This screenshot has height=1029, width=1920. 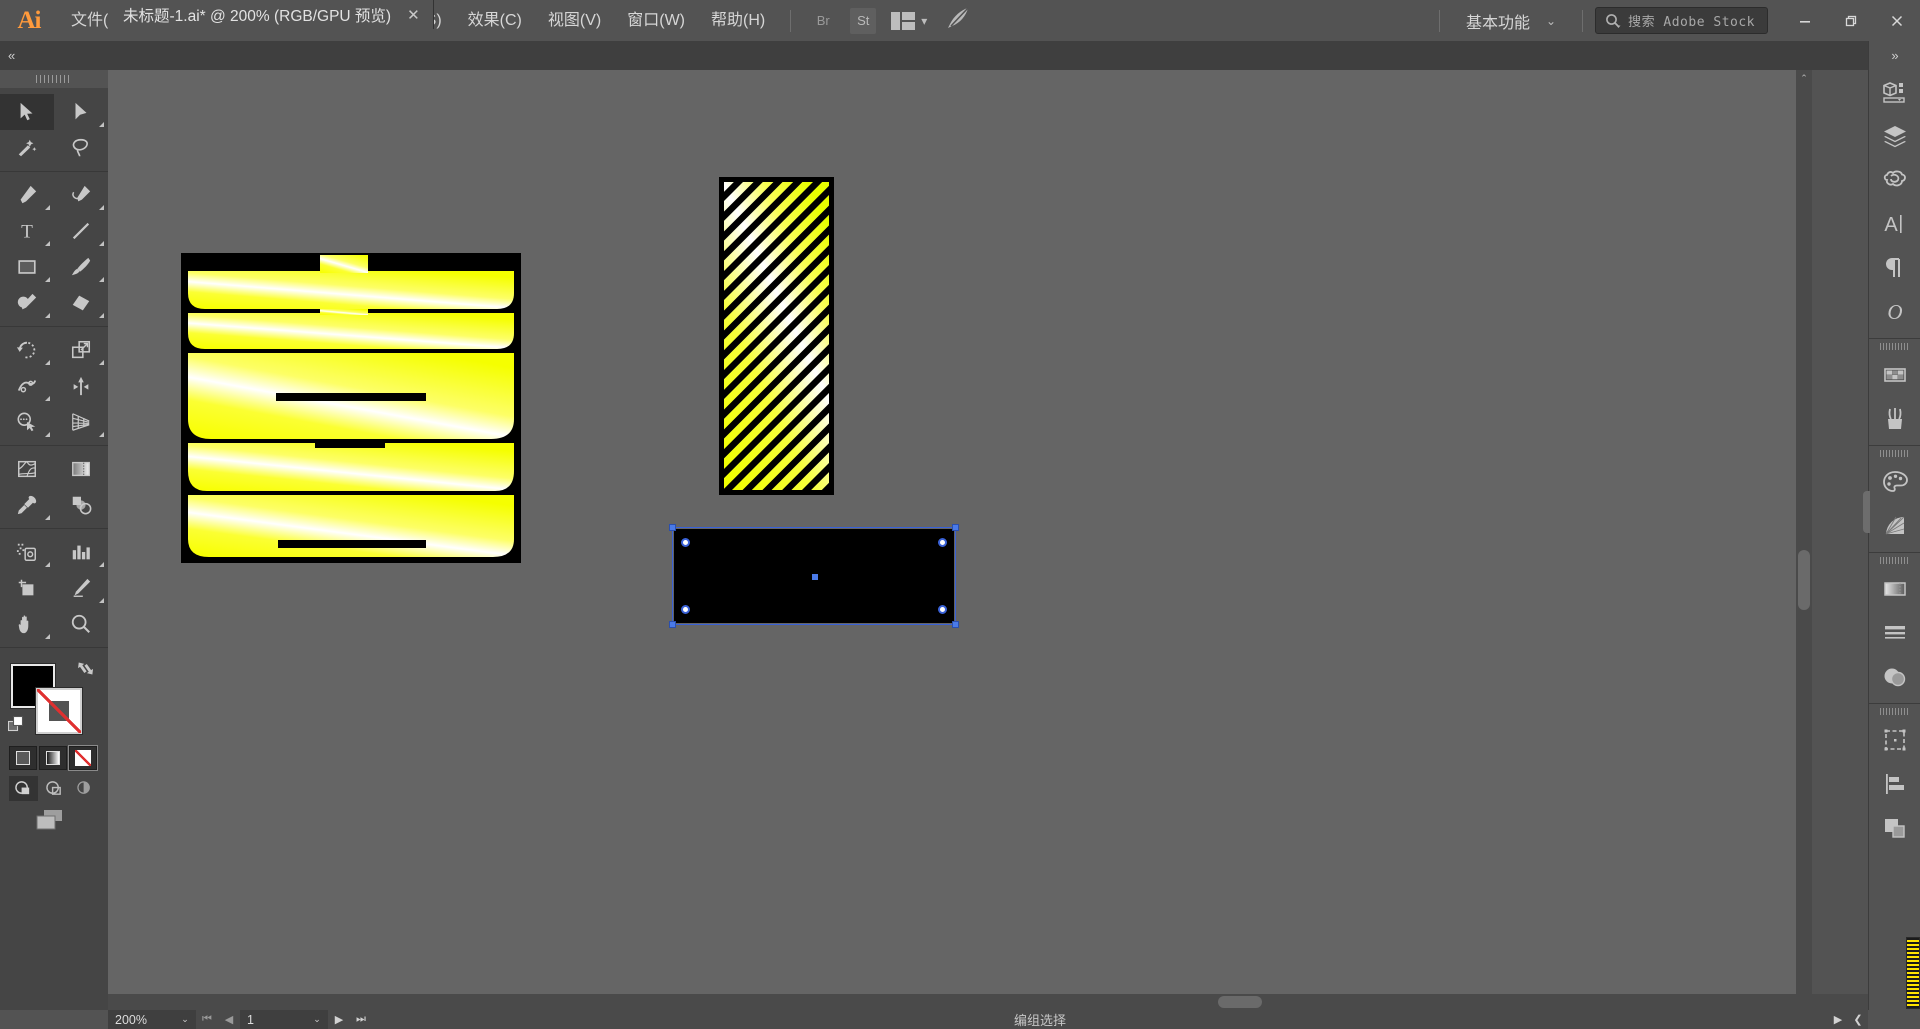 I want to click on status-play-button: ▶, so click(x=1838, y=1019).